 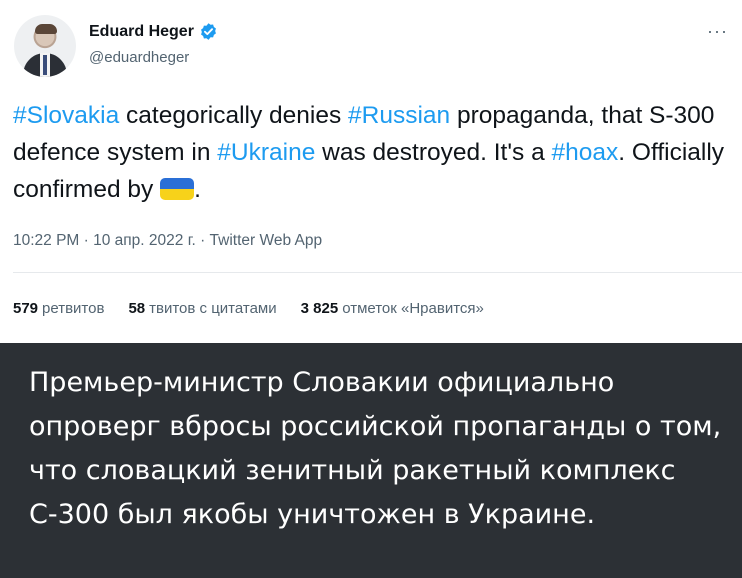 What do you see at coordinates (45, 46) in the screenshot?
I see `avatar` at bounding box center [45, 46].